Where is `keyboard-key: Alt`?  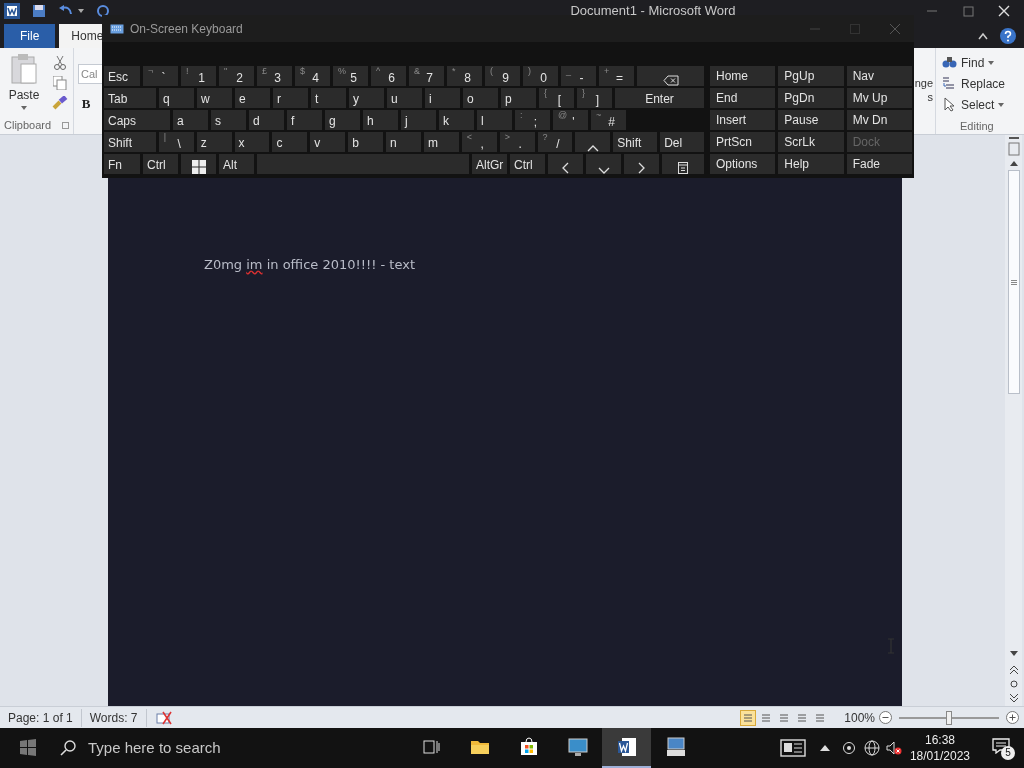
keyboard-key: Alt is located at coordinates (236, 164).